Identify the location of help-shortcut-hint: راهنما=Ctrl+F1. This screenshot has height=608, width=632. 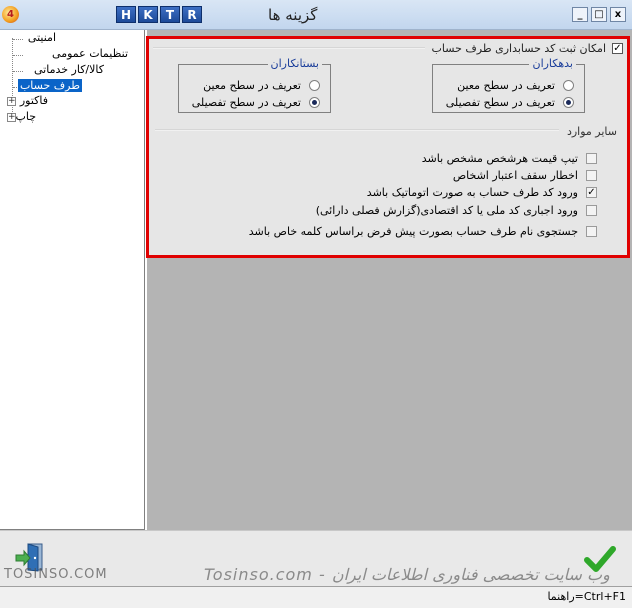
(586, 596).